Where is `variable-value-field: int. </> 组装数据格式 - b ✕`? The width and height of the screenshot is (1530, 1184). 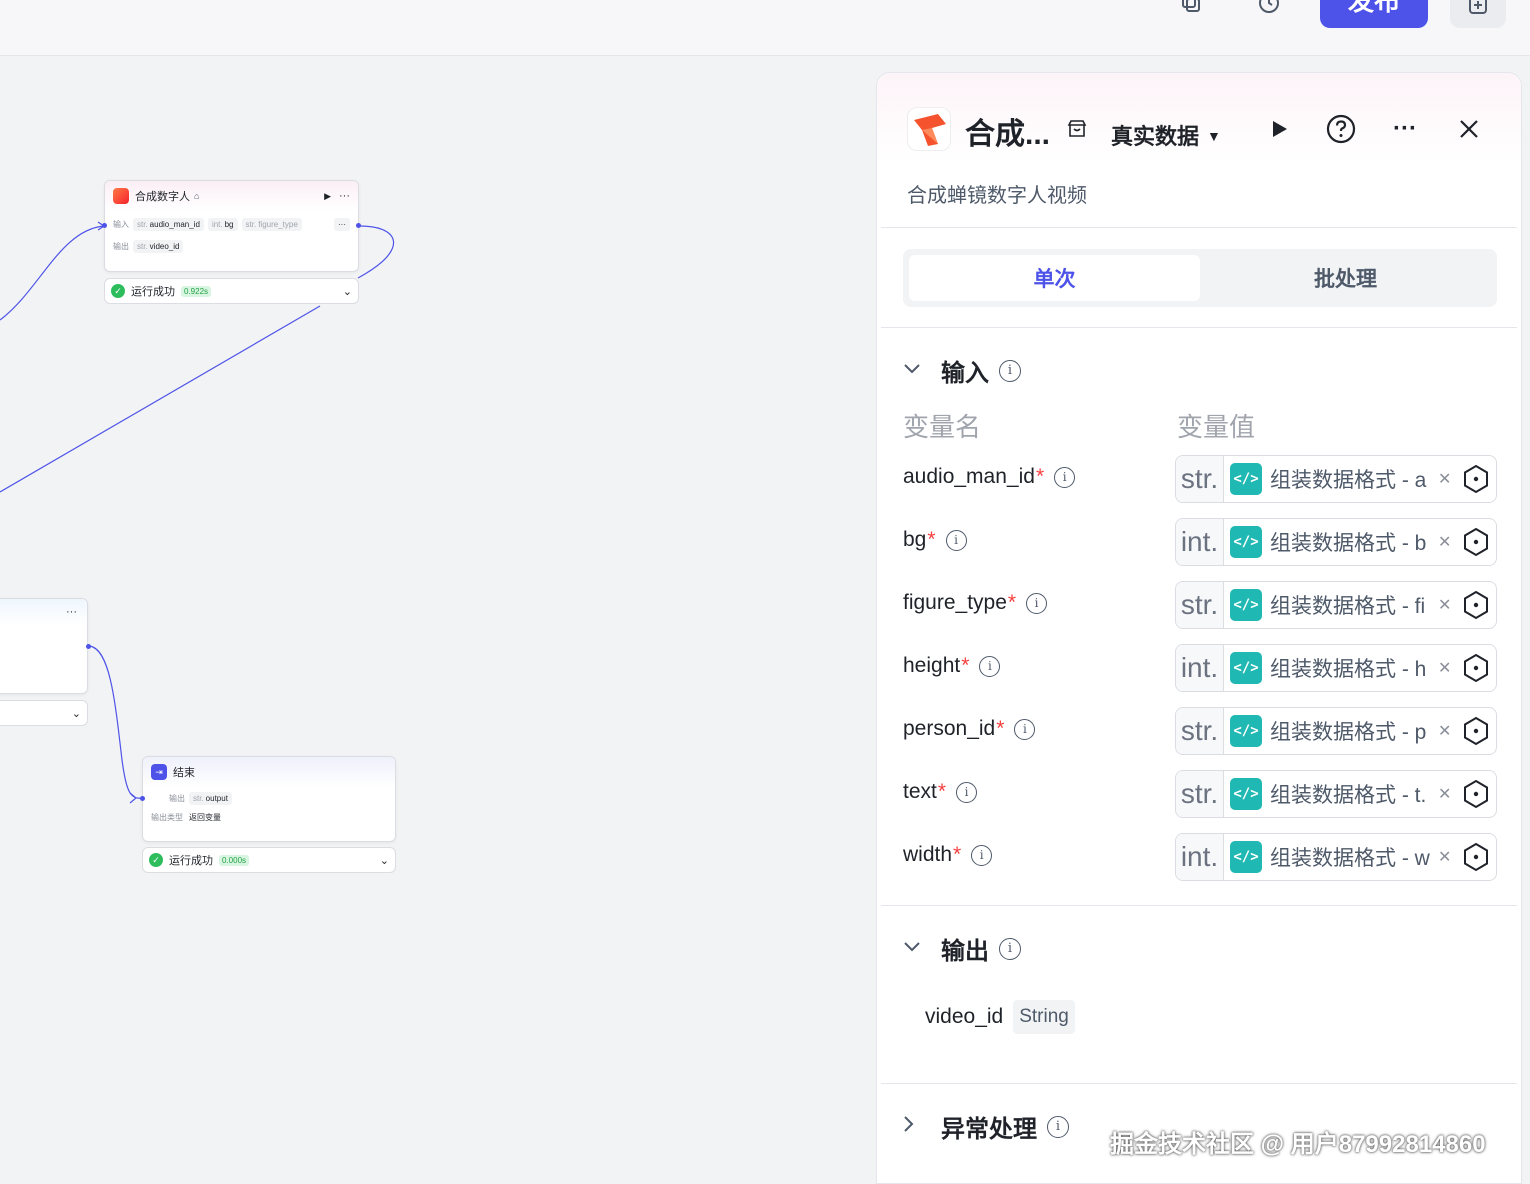
variable-value-field: int. </> 组装数据格式 - b ✕ is located at coordinates (1336, 542).